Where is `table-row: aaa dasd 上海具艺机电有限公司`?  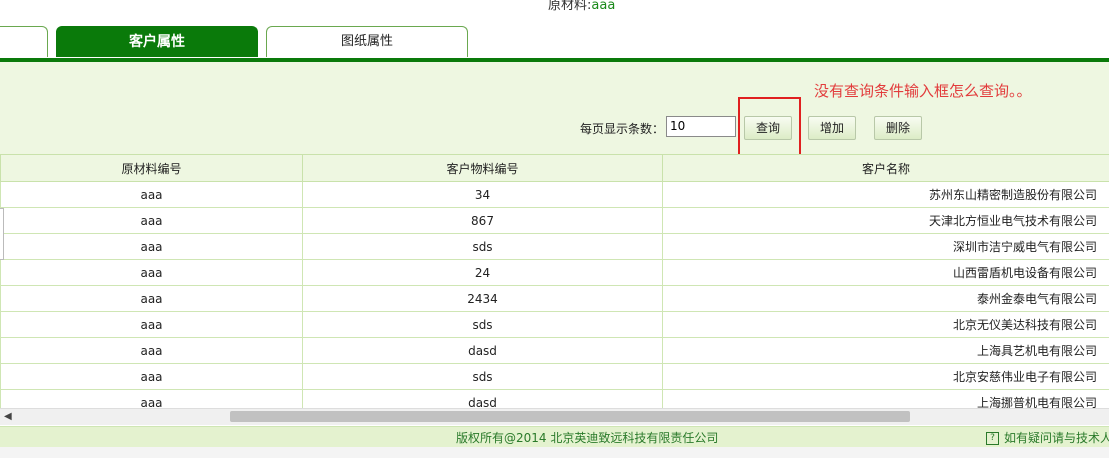 table-row: aaa dasd 上海具艺机电有限公司 is located at coordinates (554, 350).